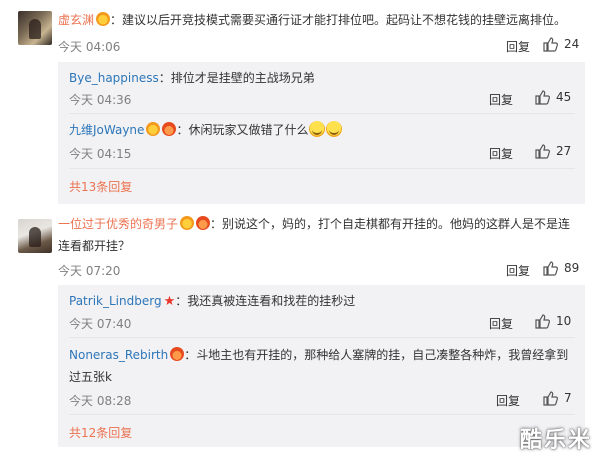 The height and width of the screenshot is (456, 600). I want to click on like-button: 45, so click(552, 97).